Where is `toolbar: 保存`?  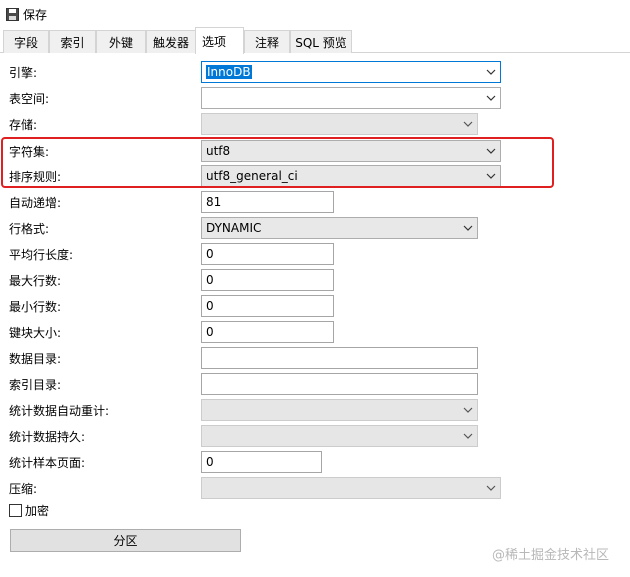 toolbar: 保存 is located at coordinates (315, 13).